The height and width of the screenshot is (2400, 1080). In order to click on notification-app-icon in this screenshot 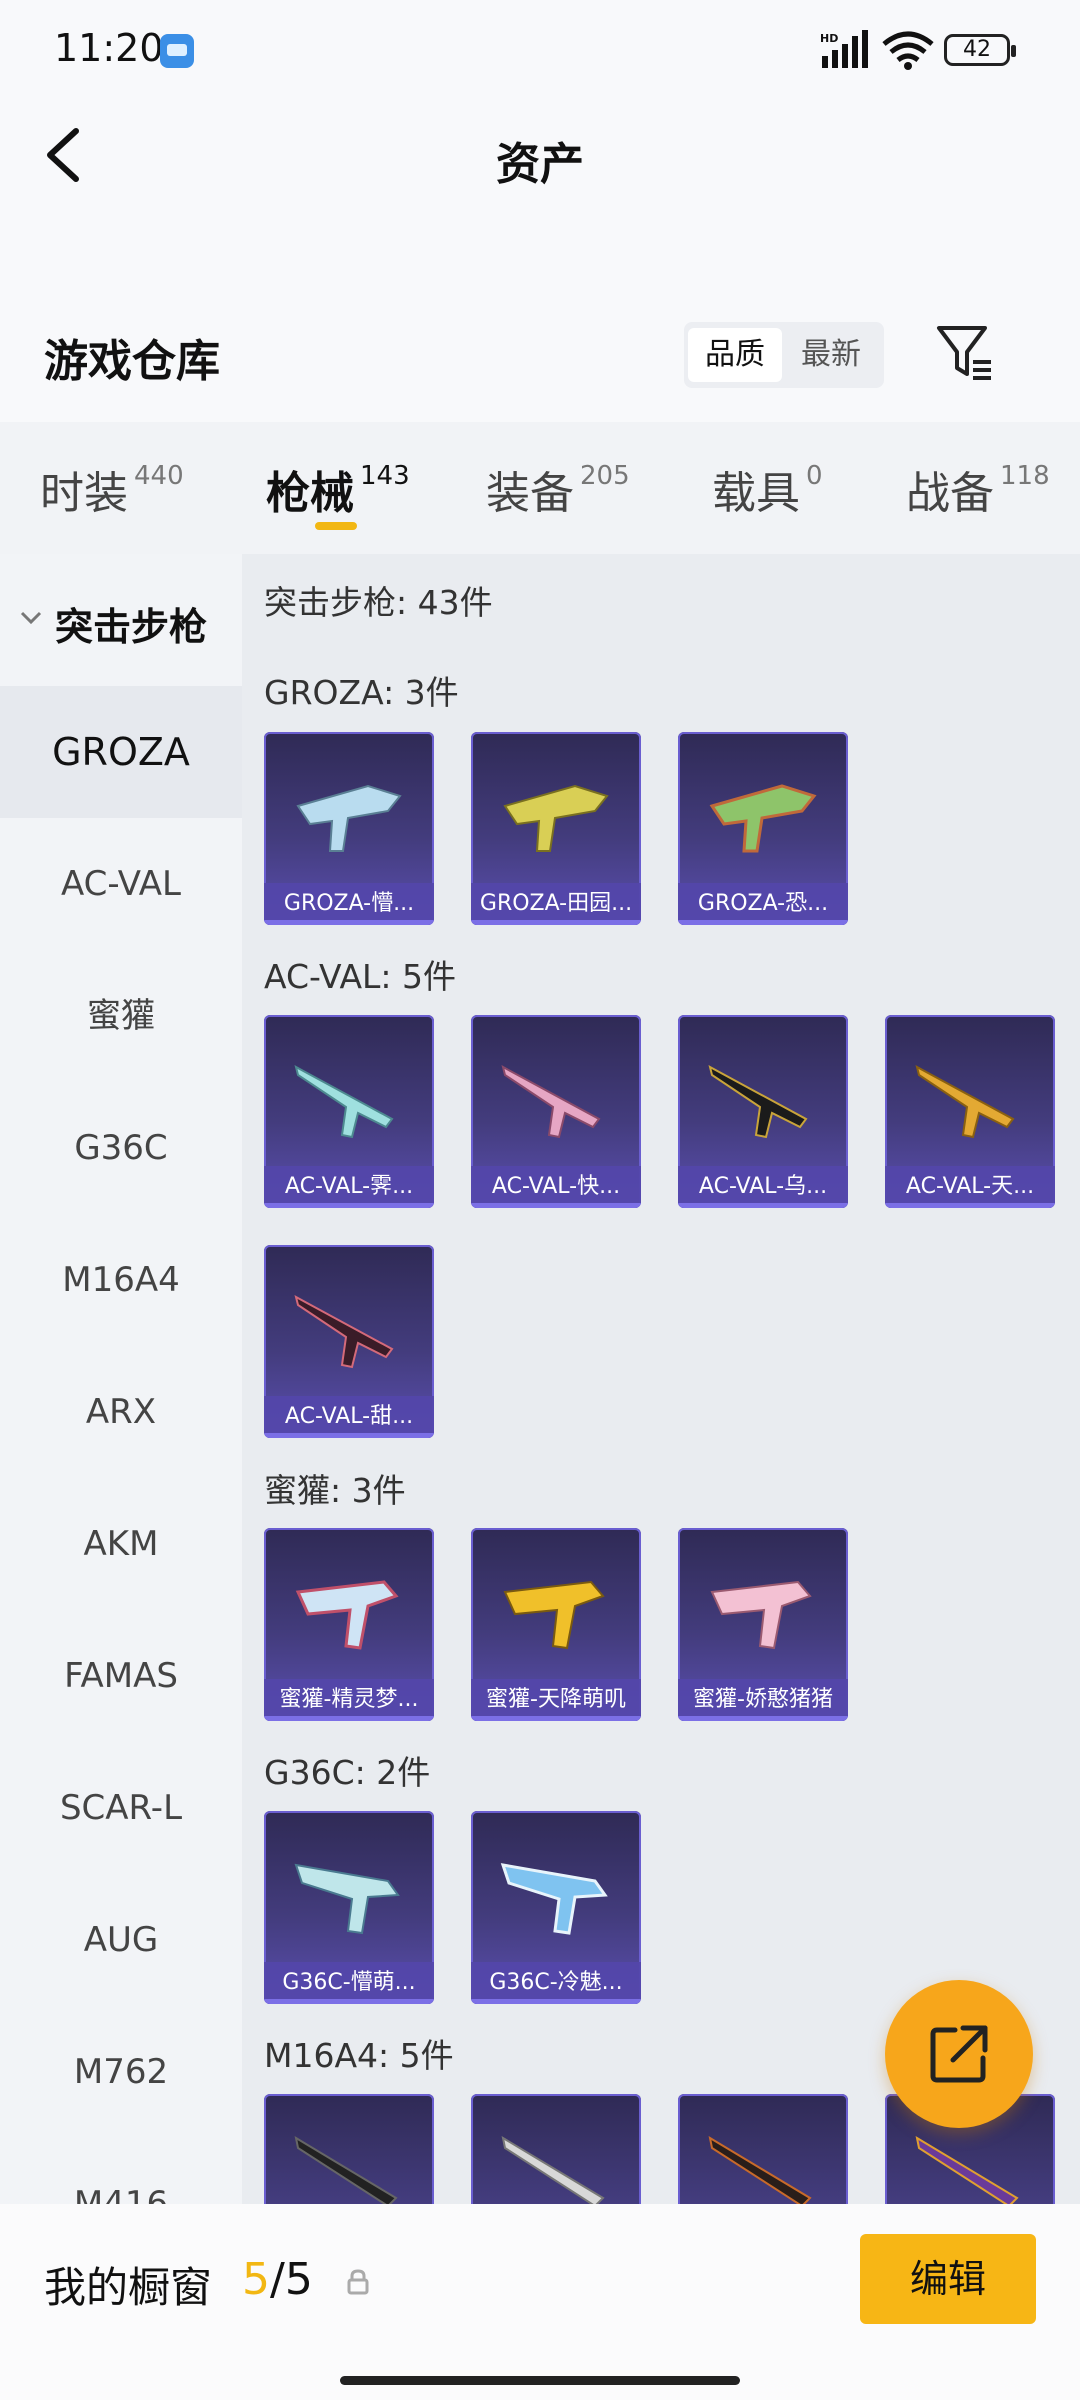, I will do `click(177, 51)`.